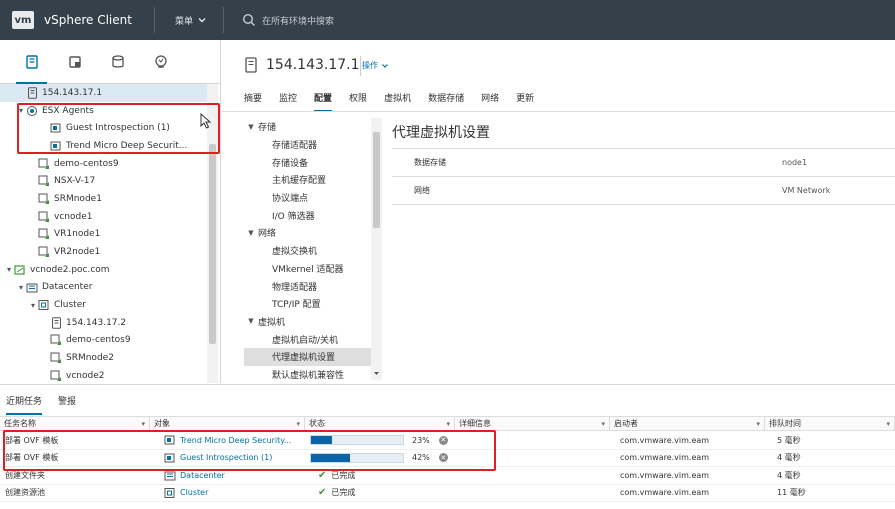 This screenshot has width=895, height=509. What do you see at coordinates (806, 190) in the screenshot?
I see `settings-value: VM Network` at bounding box center [806, 190].